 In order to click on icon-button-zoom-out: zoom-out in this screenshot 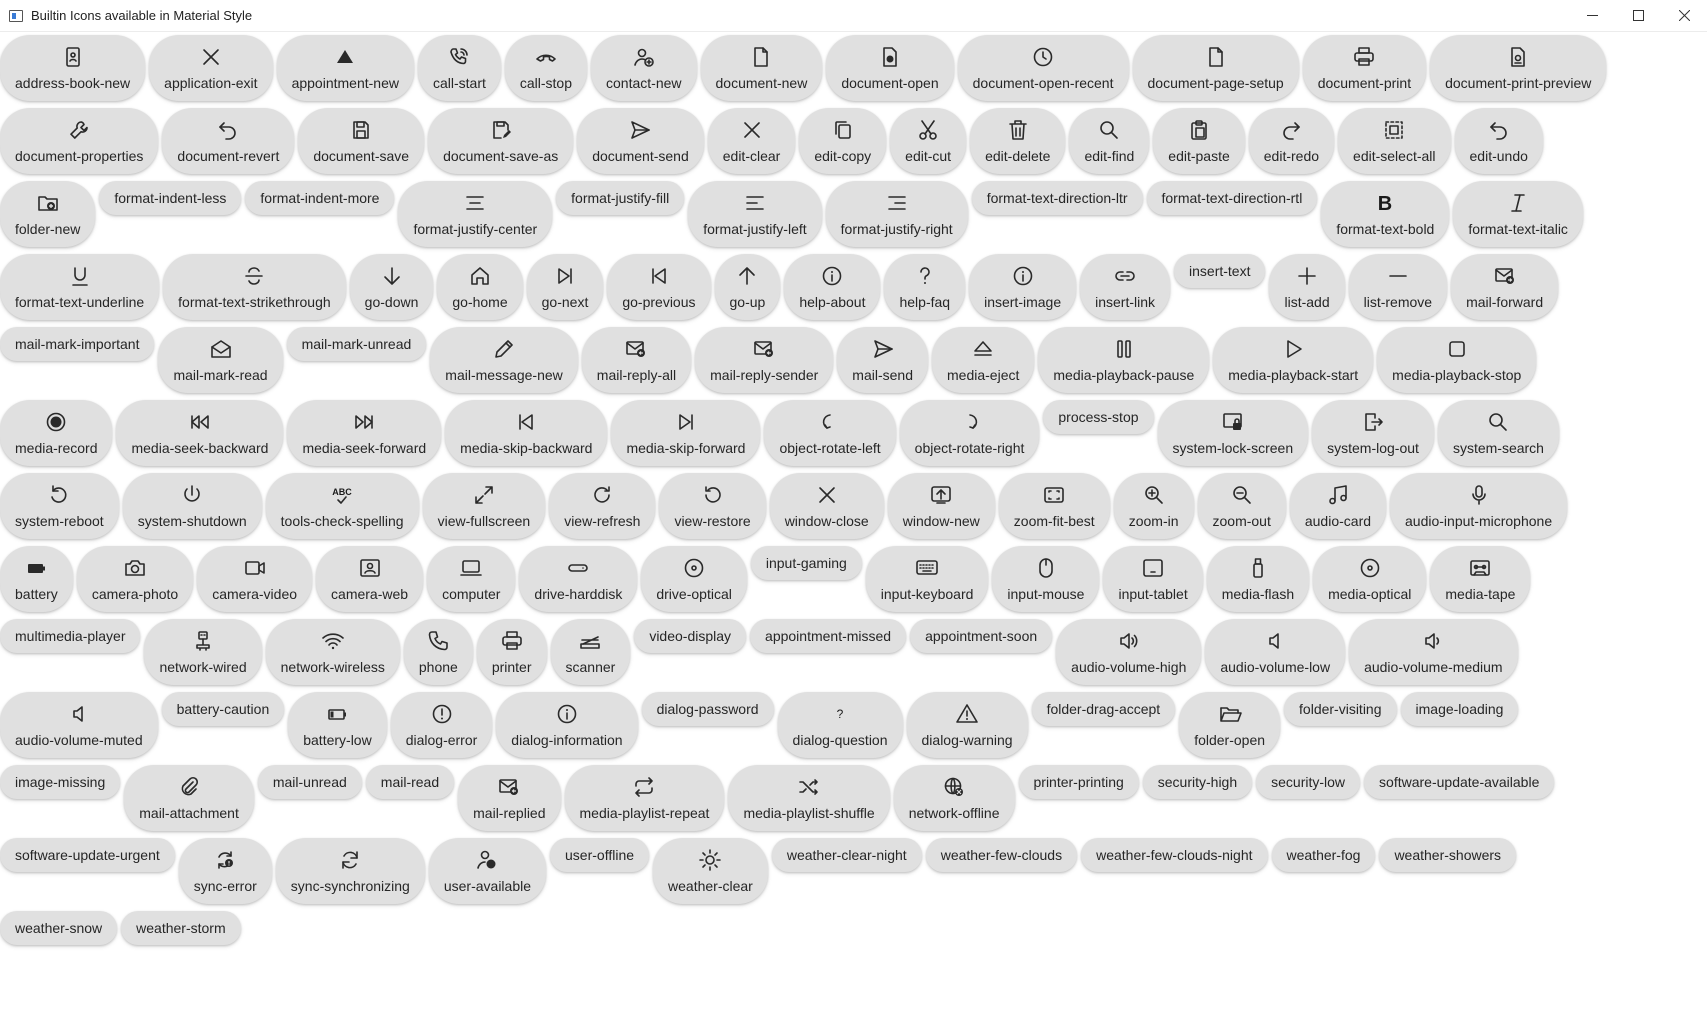, I will do `click(1241, 506)`.